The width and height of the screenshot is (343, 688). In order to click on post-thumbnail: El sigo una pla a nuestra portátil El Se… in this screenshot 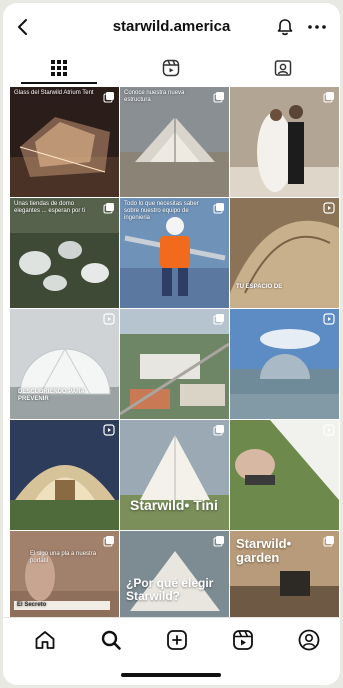, I will do `click(64, 574)`.